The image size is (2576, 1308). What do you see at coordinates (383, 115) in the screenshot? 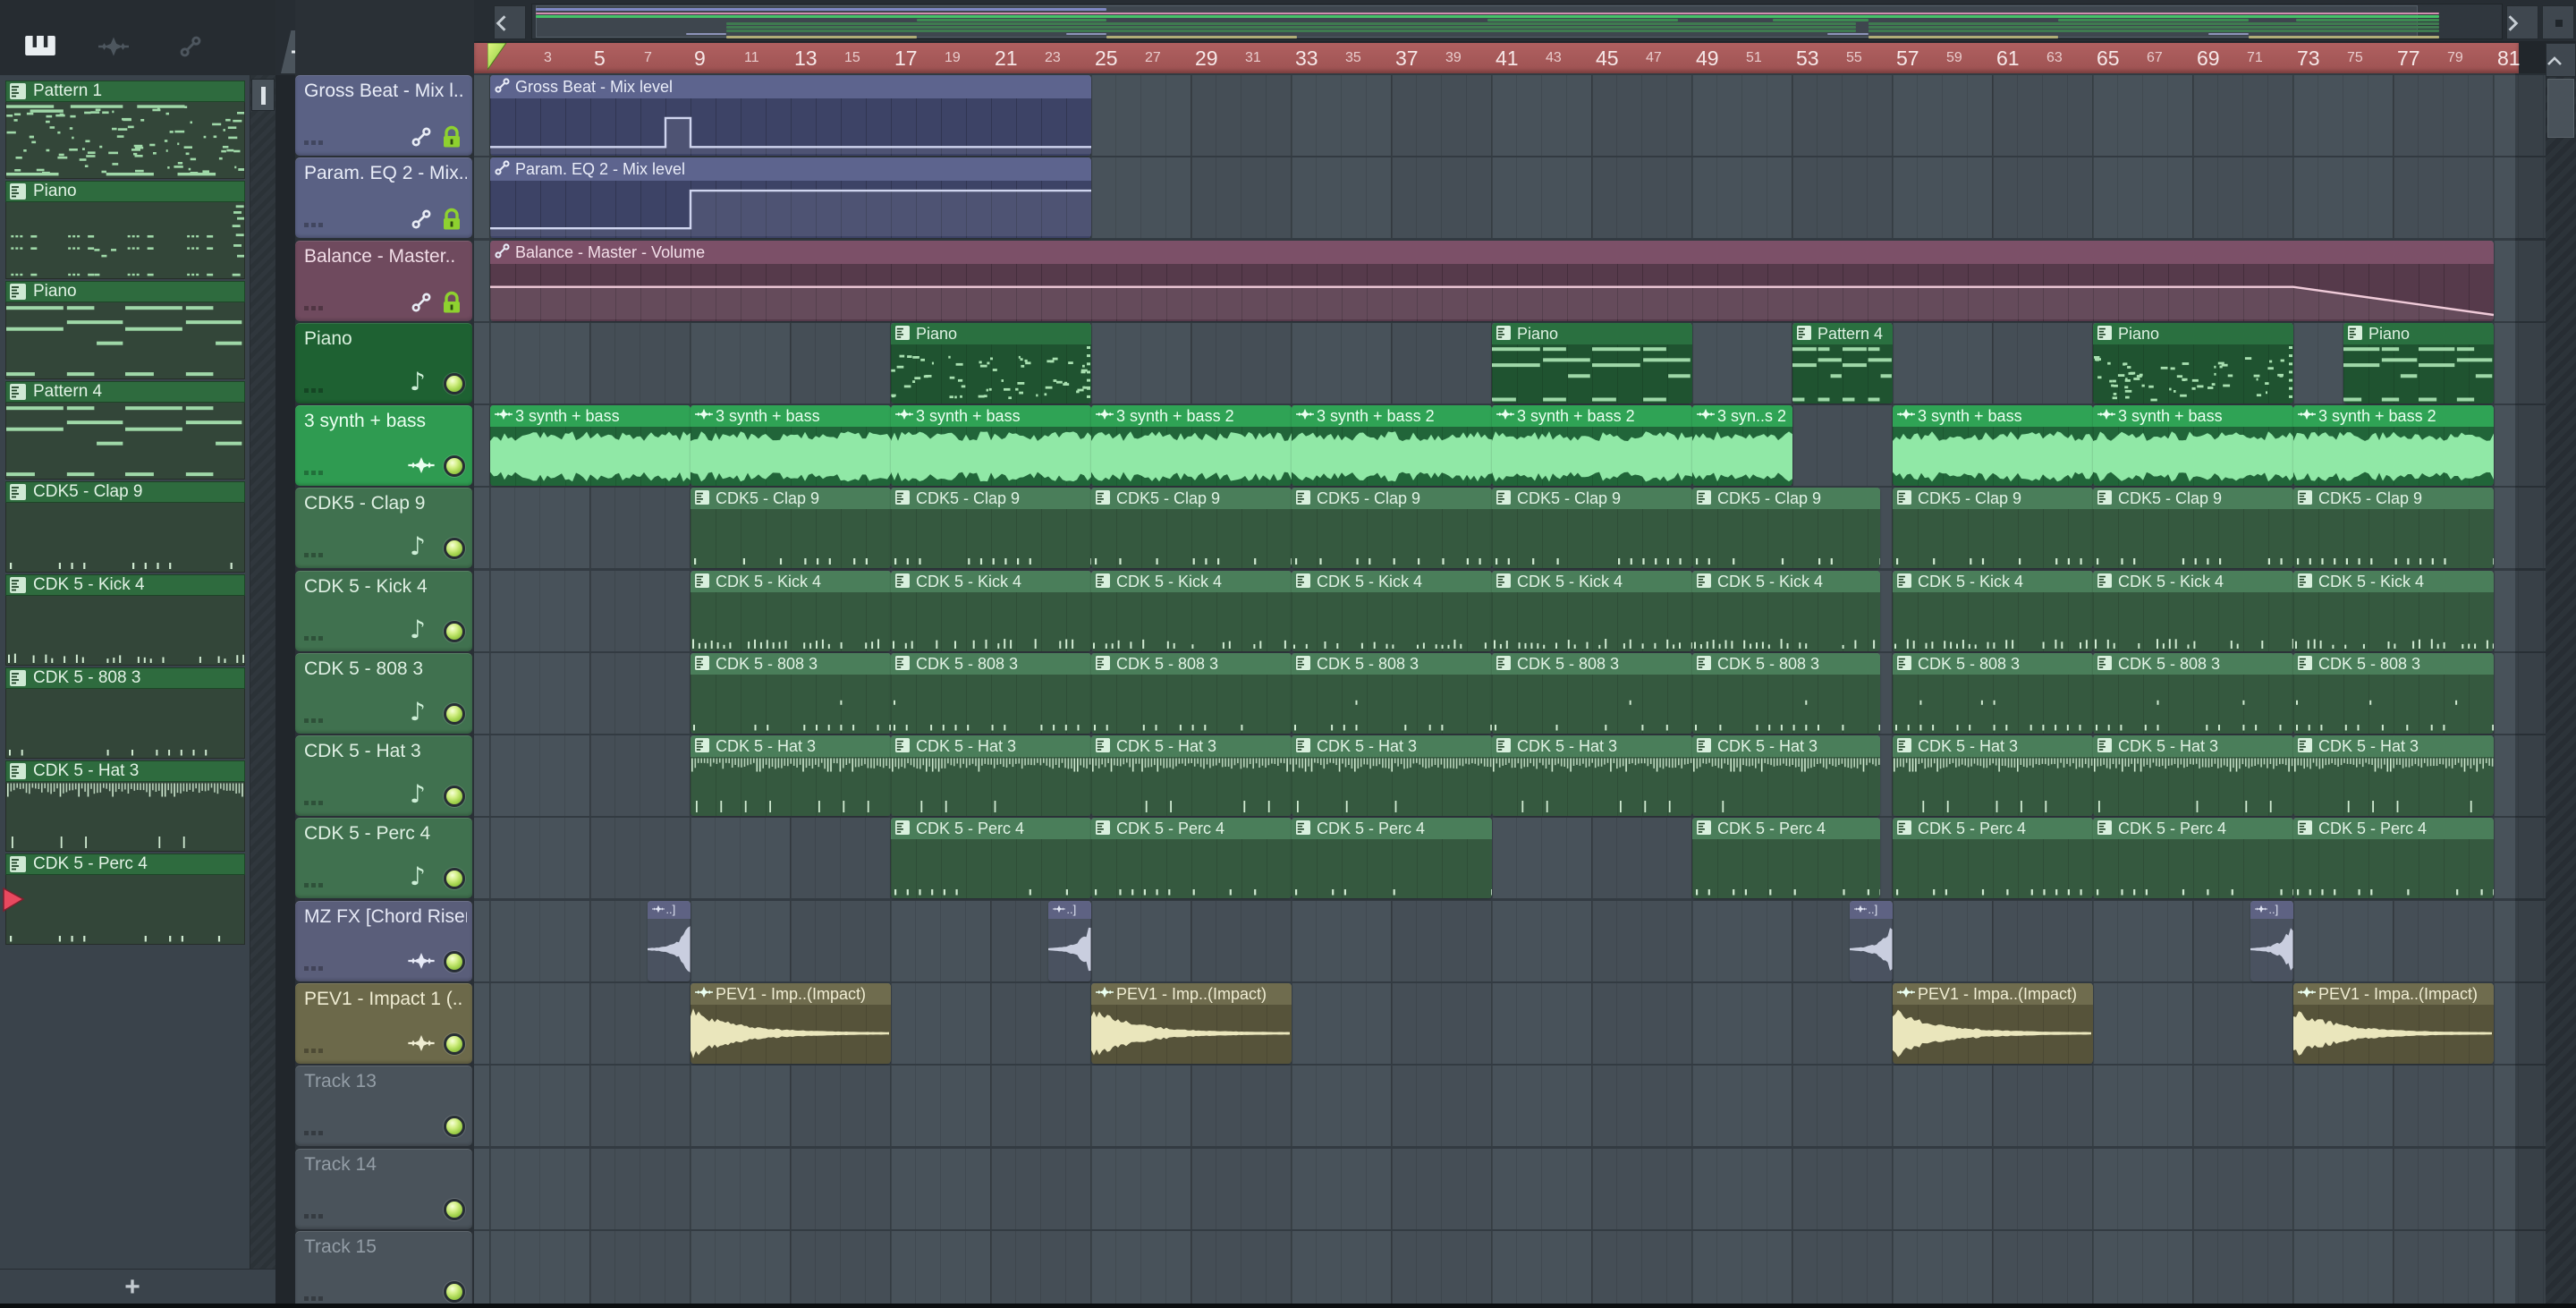
I see `track-header: Gross Beat - Mix l..` at bounding box center [383, 115].